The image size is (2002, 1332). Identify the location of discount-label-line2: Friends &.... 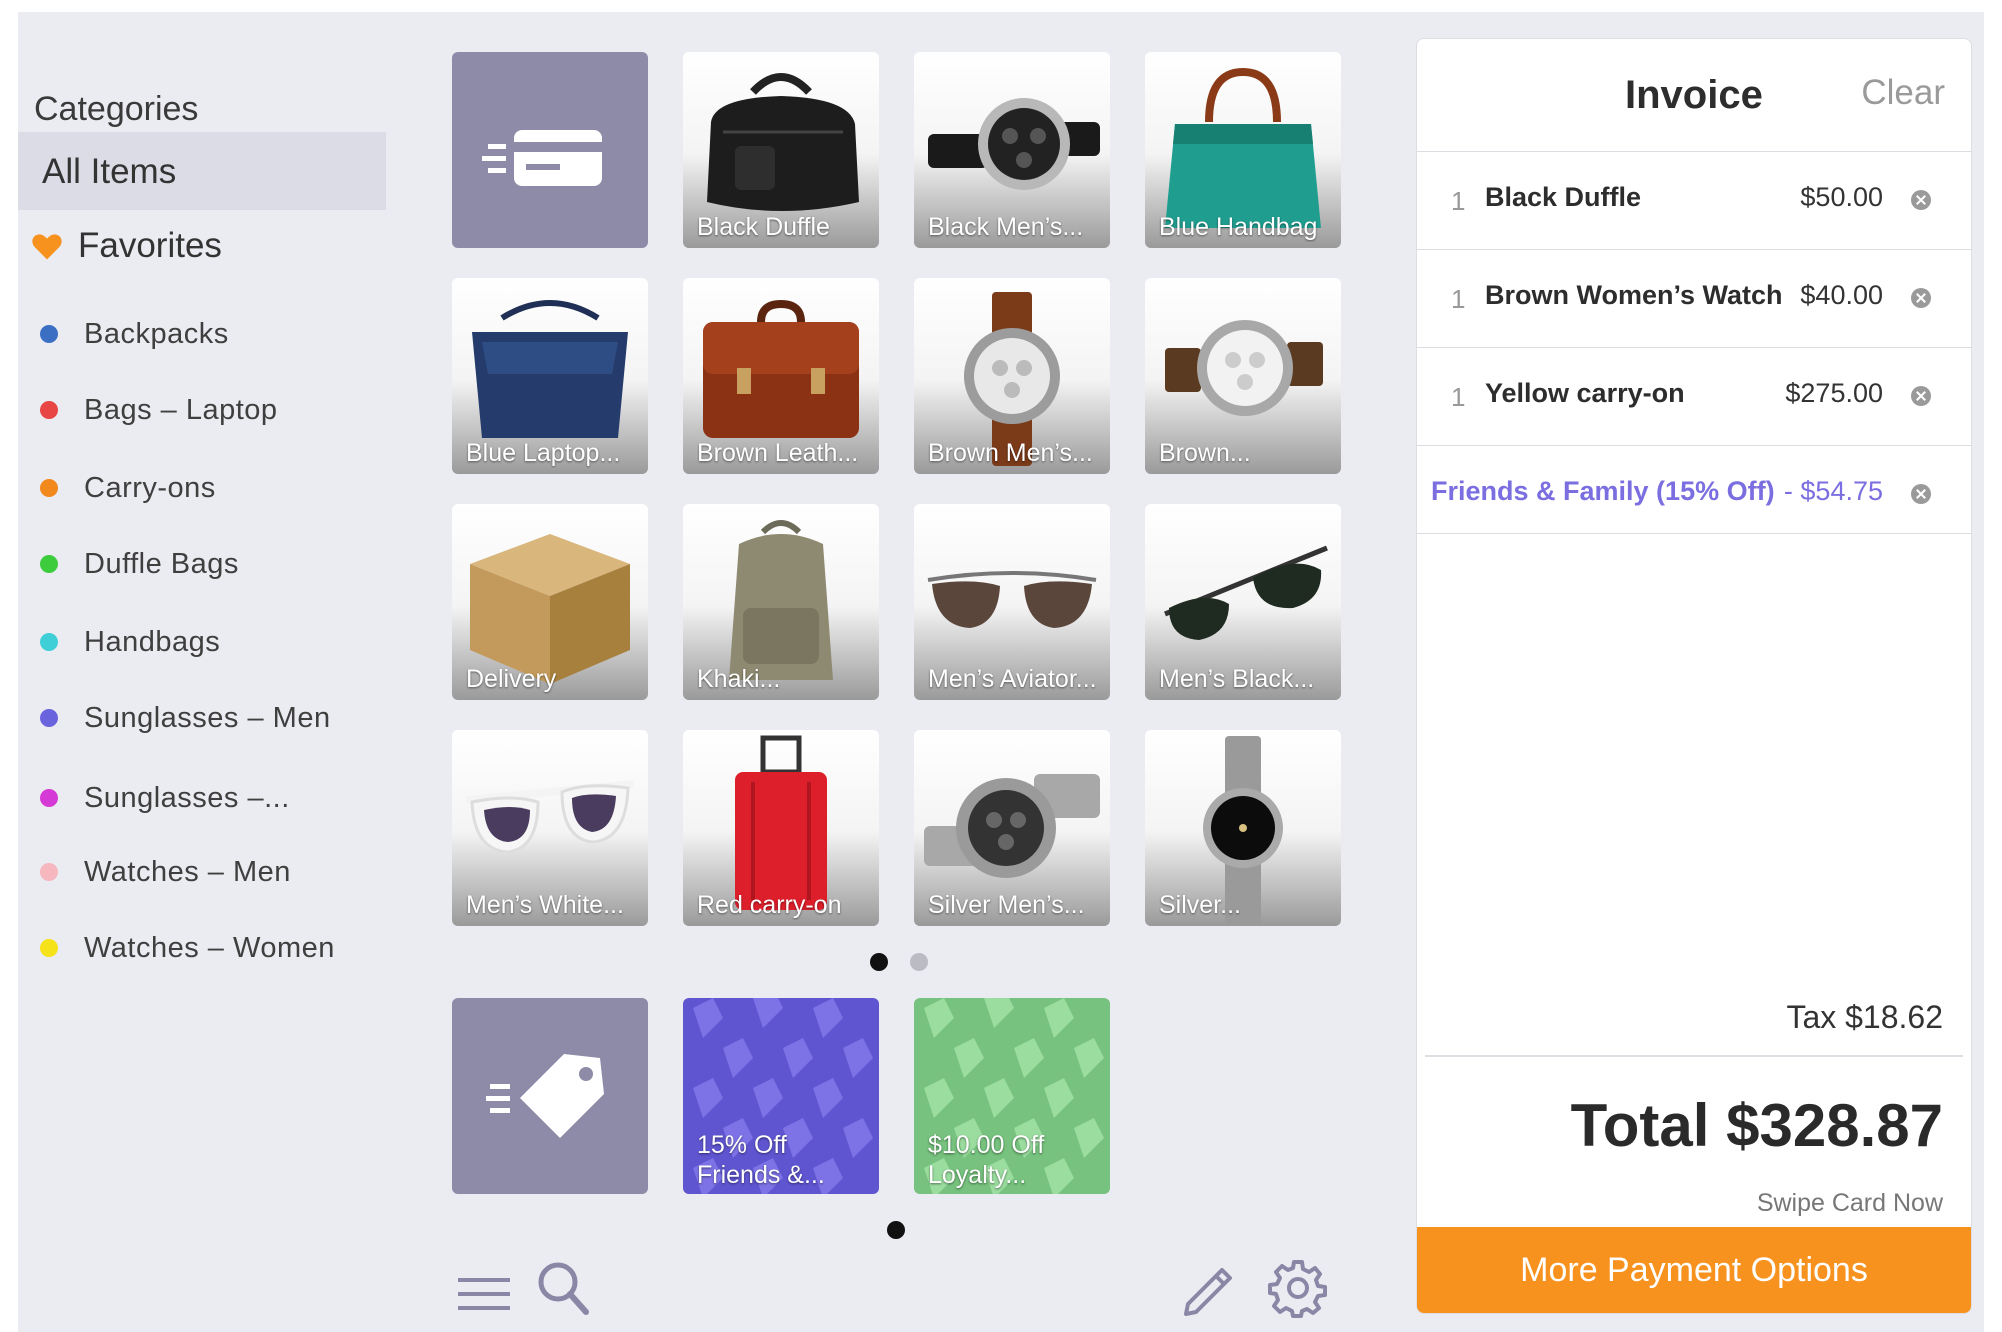
(761, 1175).